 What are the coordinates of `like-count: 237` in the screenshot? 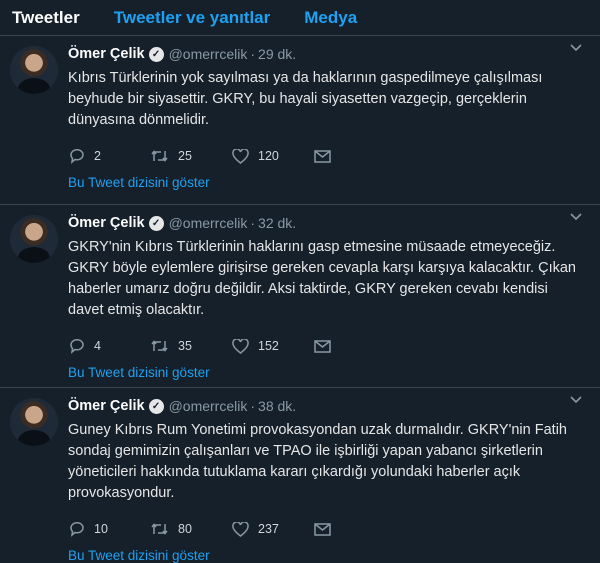 It's located at (268, 529).